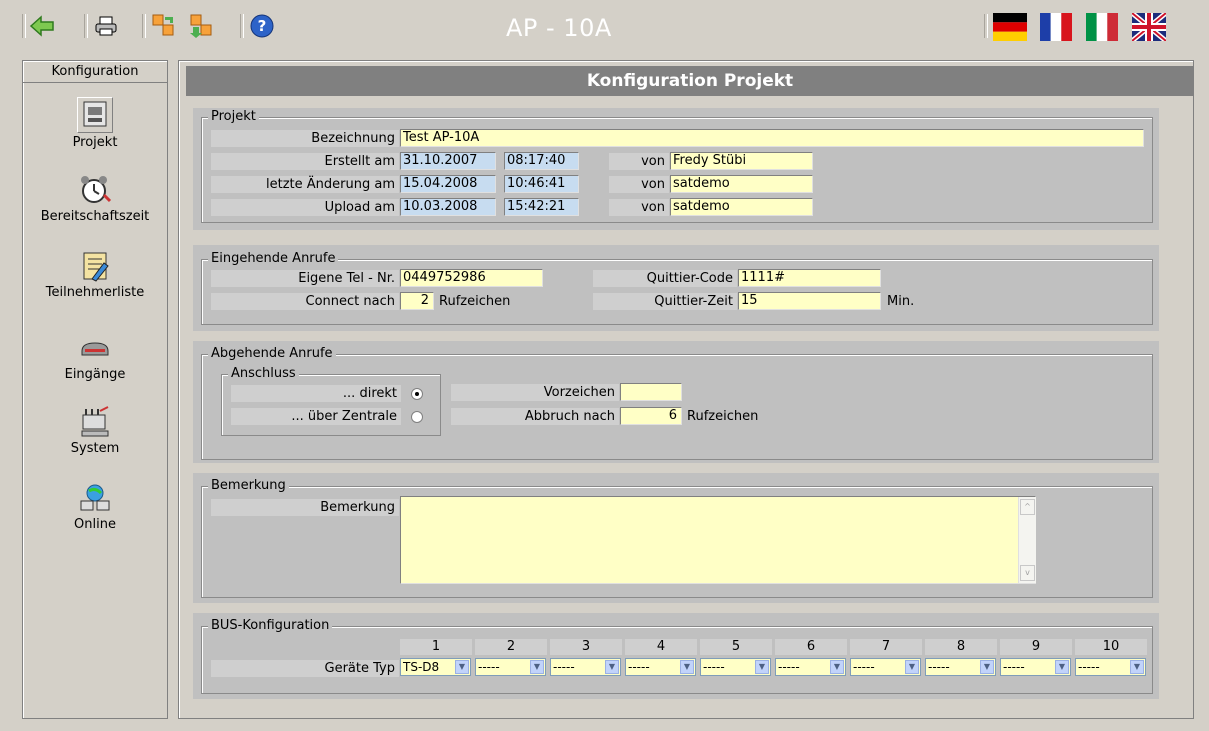  What do you see at coordinates (436, 647) in the screenshot?
I see `bus-column-header: 1` at bounding box center [436, 647].